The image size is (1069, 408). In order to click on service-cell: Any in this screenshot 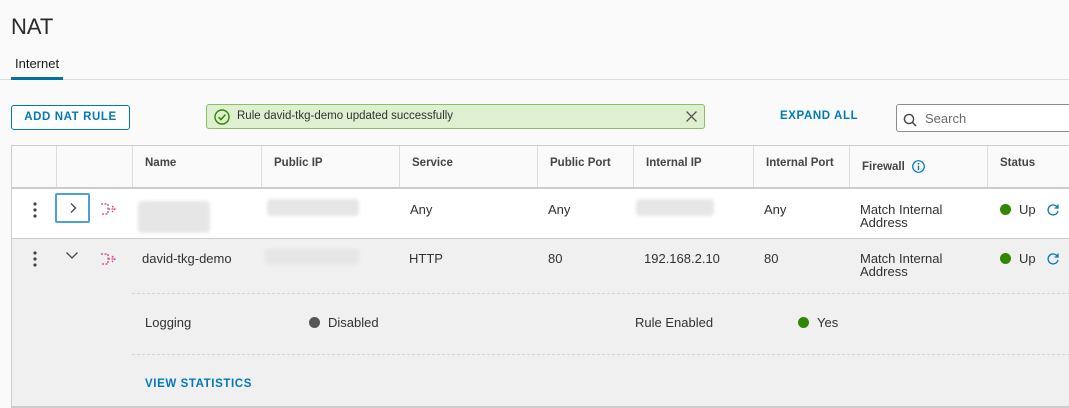, I will do `click(421, 209)`.